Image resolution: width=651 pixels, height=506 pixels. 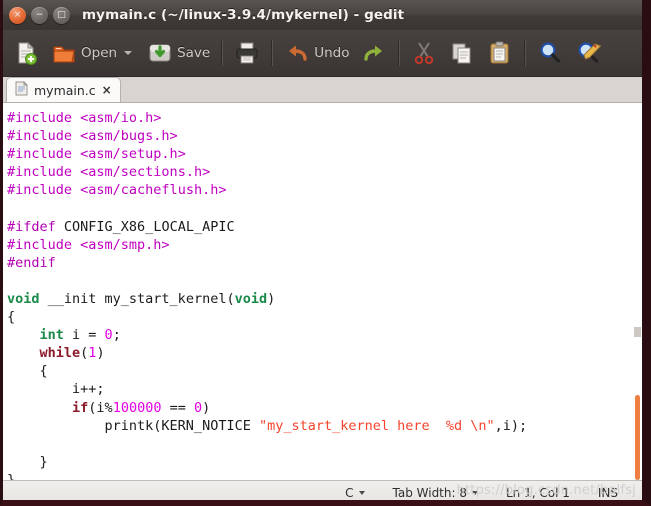 I want to click on language-selector: C, so click(x=354, y=493).